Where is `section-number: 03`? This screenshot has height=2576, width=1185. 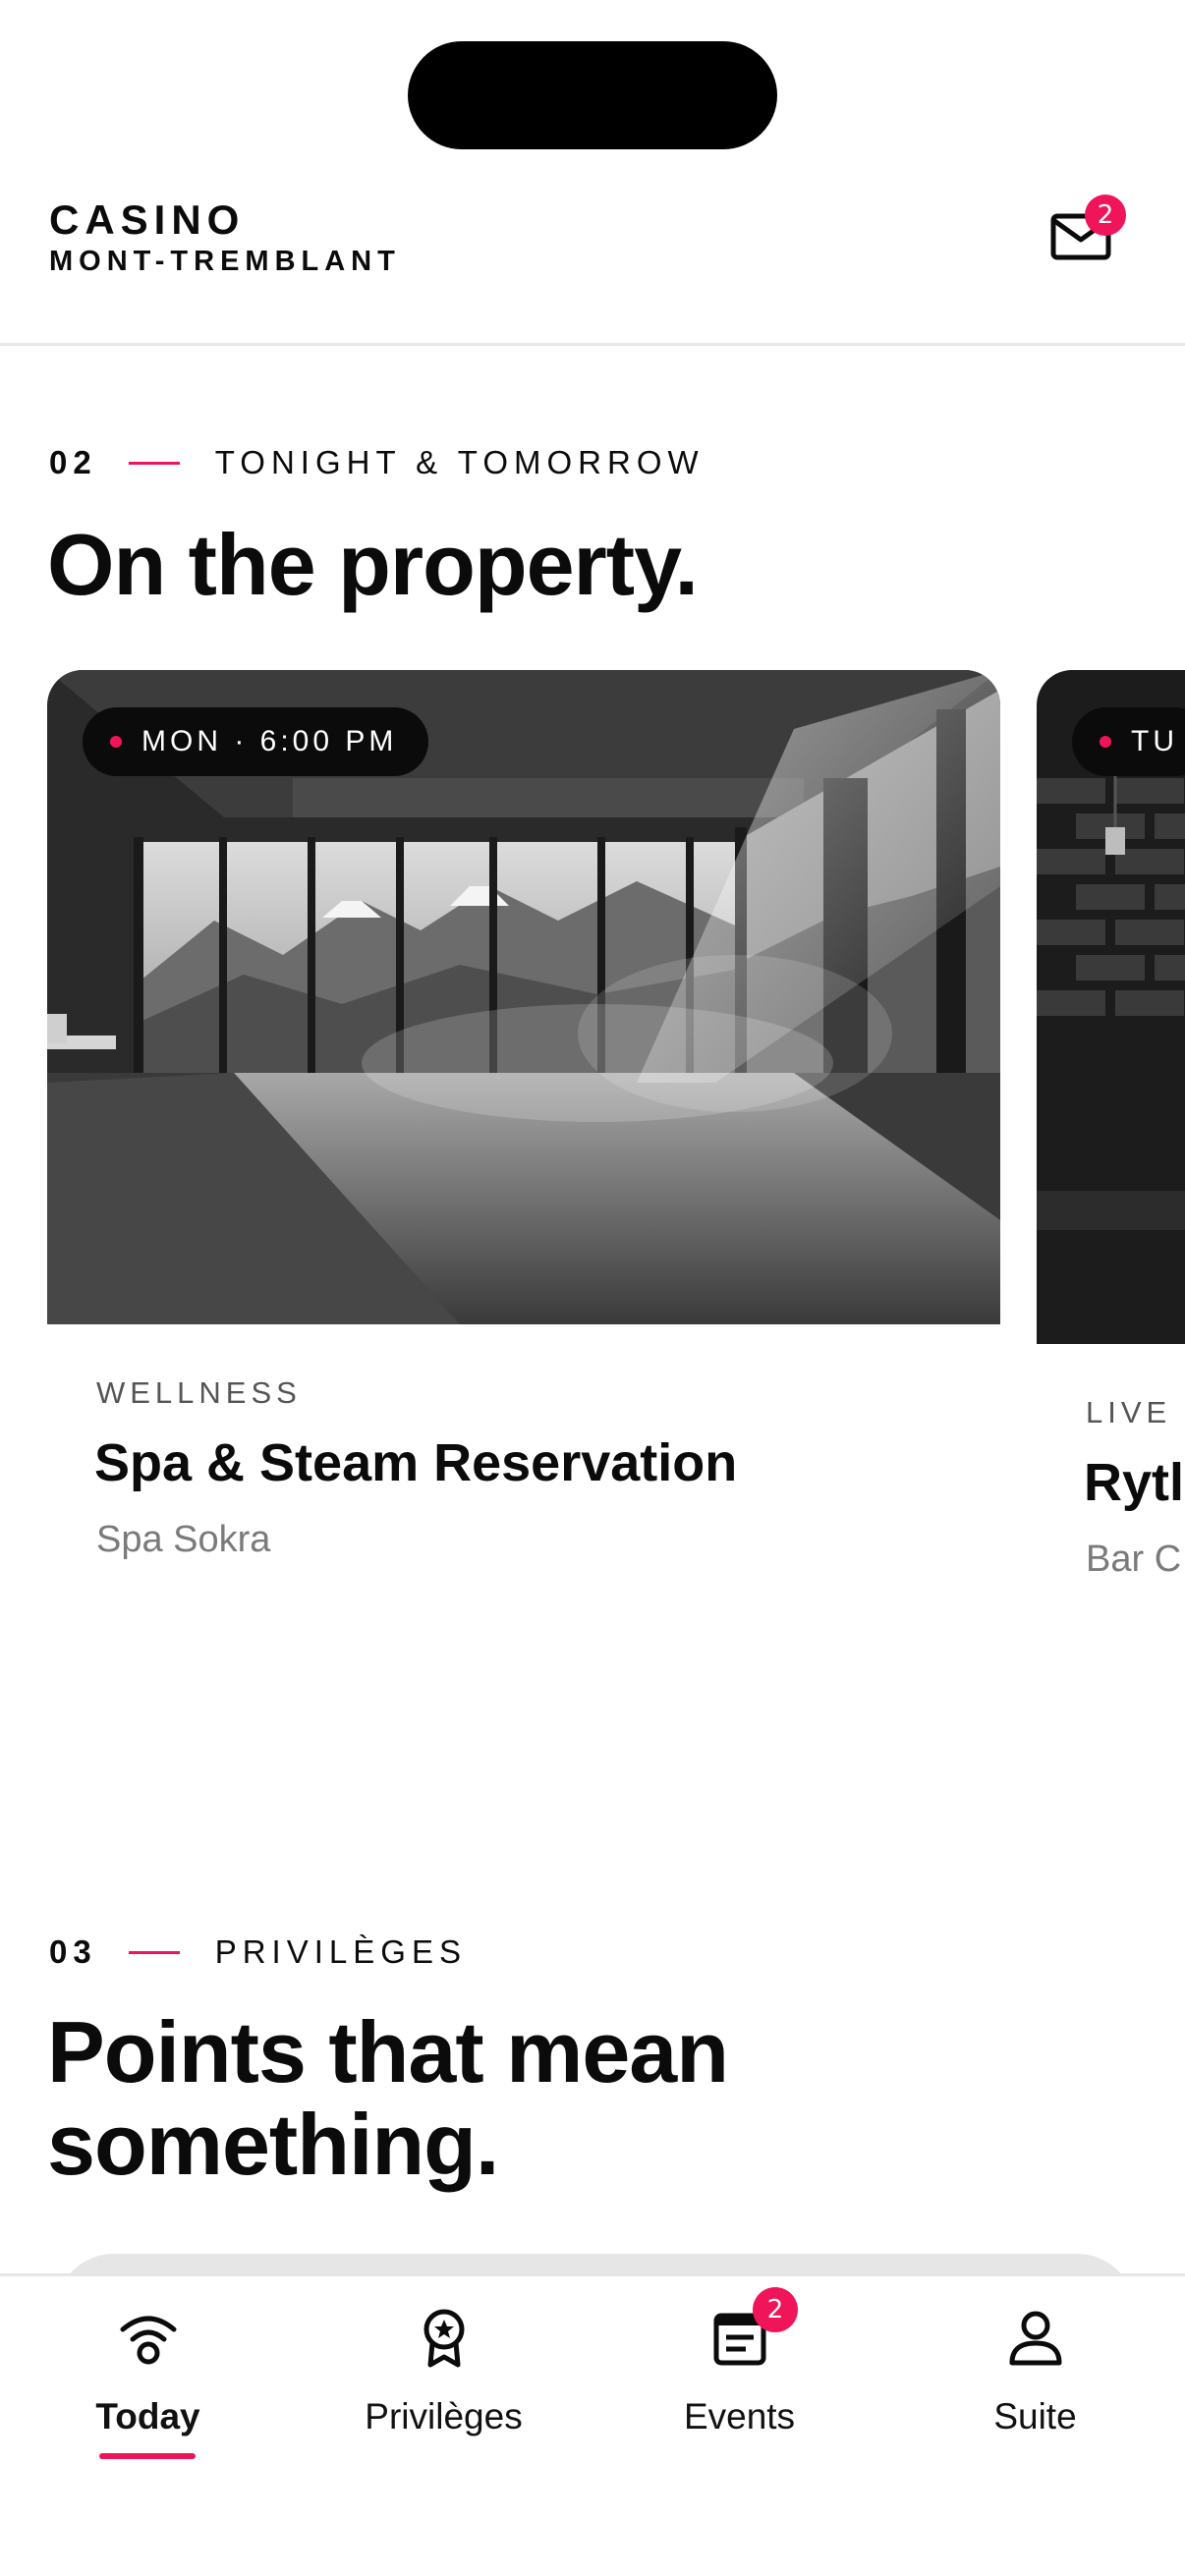 section-number: 03 is located at coordinates (73, 1951).